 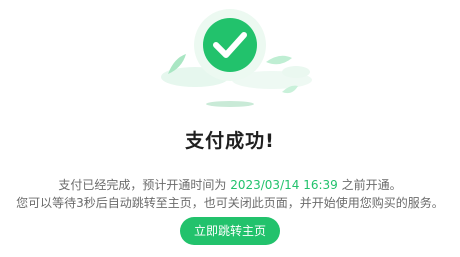 I want to click on page-title: 支付成功!, so click(x=230, y=141).